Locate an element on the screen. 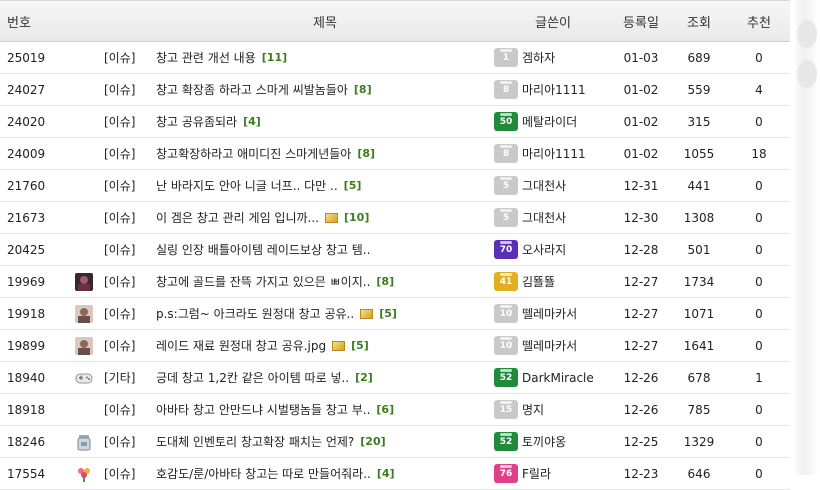  post-title-cell: 레이드 재료 원정대 창고 공유.jpg [5] is located at coordinates (325, 345).